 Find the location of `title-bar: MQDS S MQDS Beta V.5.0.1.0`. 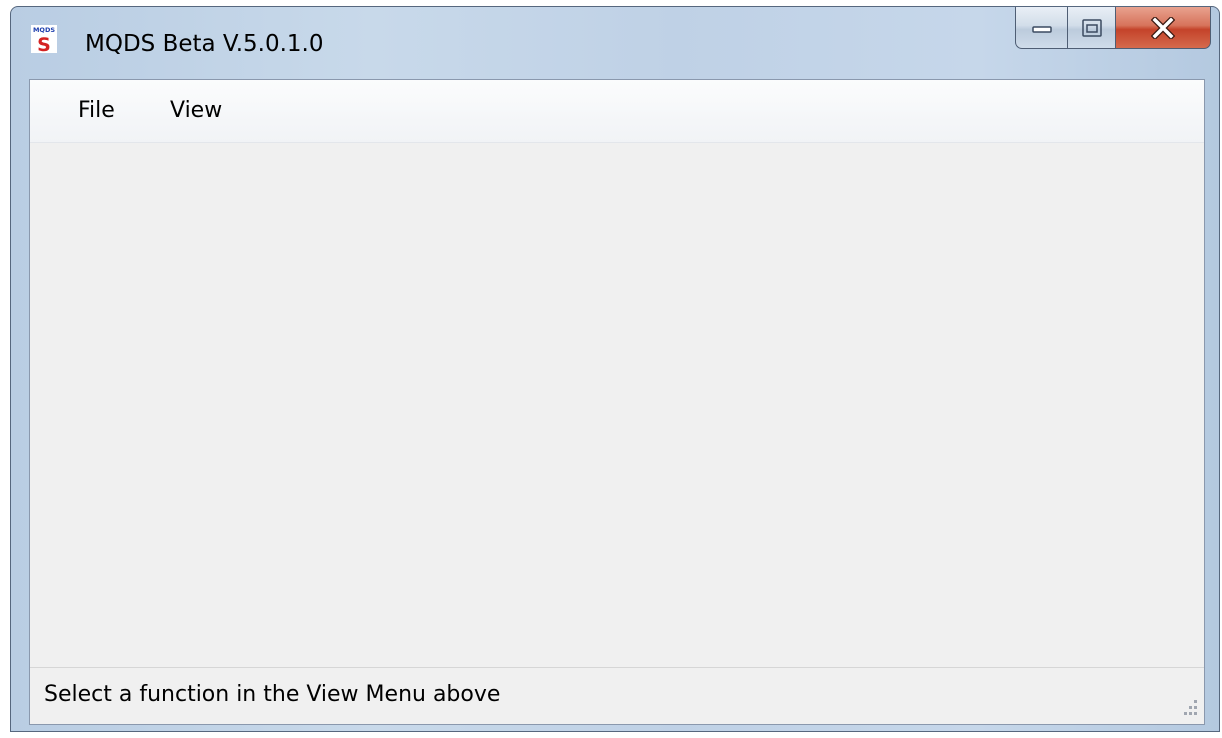

title-bar: MQDS S MQDS Beta V.5.0.1.0 is located at coordinates (615, 43).